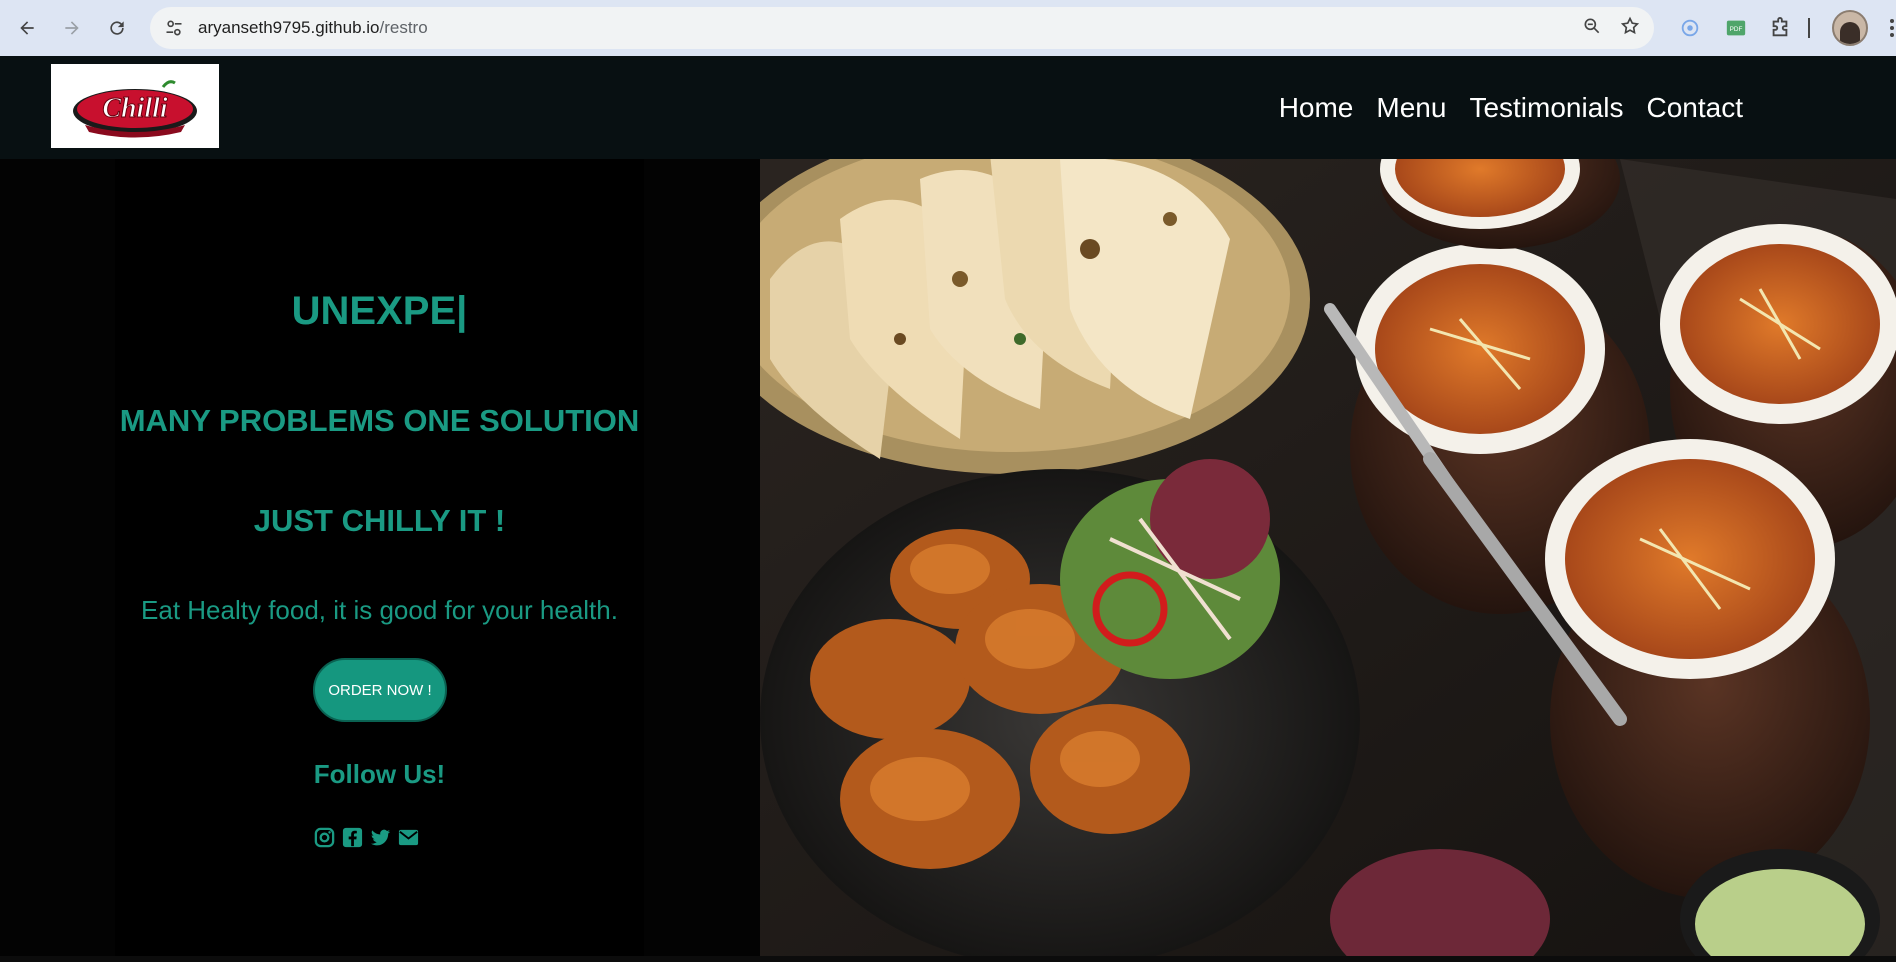  I want to click on main-nav: Home Menu Testimonials Contact, so click(1511, 107).